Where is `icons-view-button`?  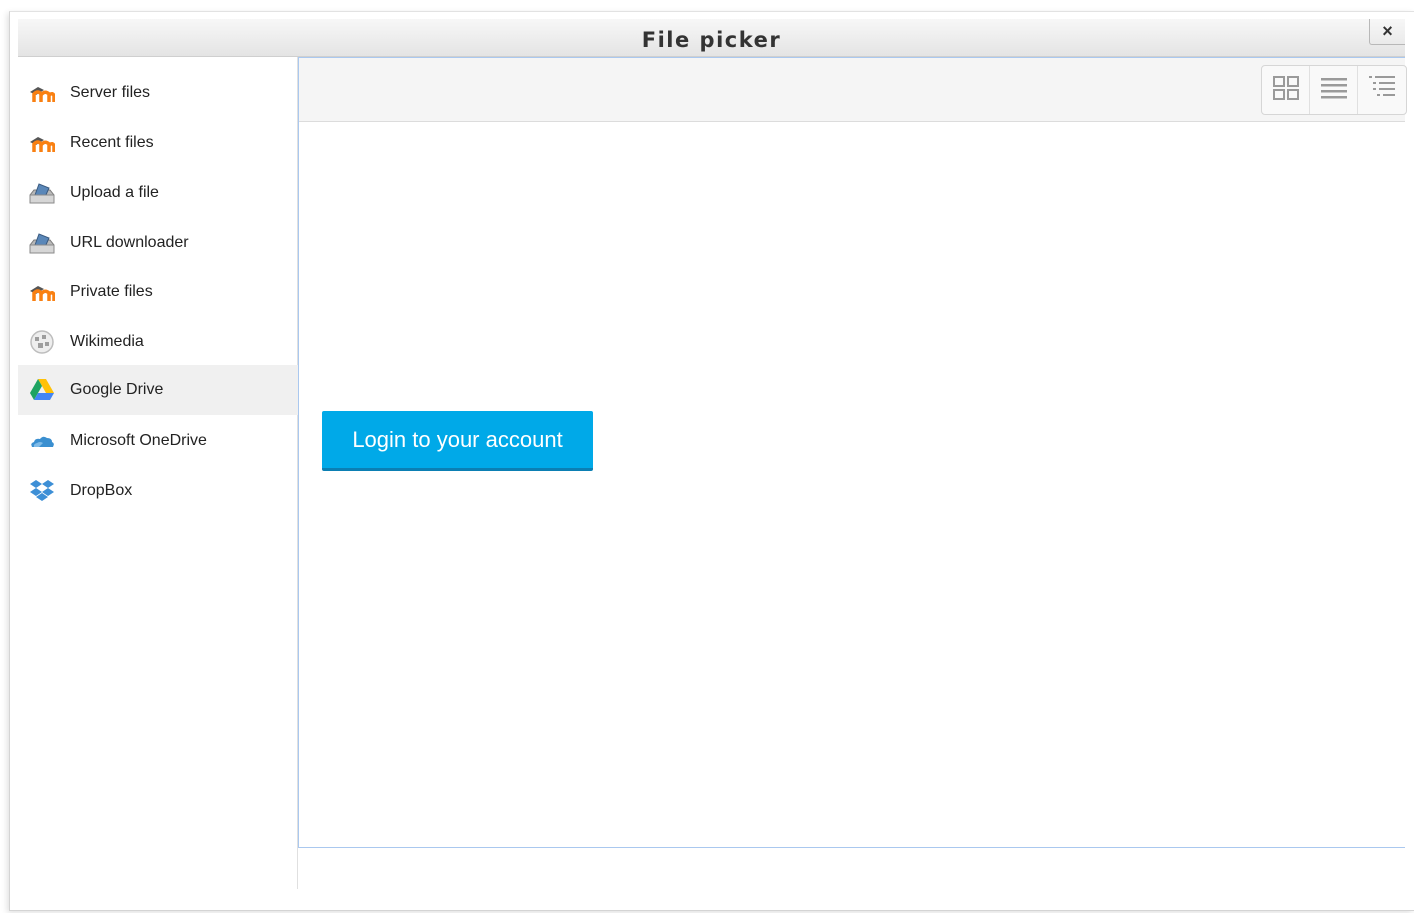
icons-view-button is located at coordinates (1286, 90).